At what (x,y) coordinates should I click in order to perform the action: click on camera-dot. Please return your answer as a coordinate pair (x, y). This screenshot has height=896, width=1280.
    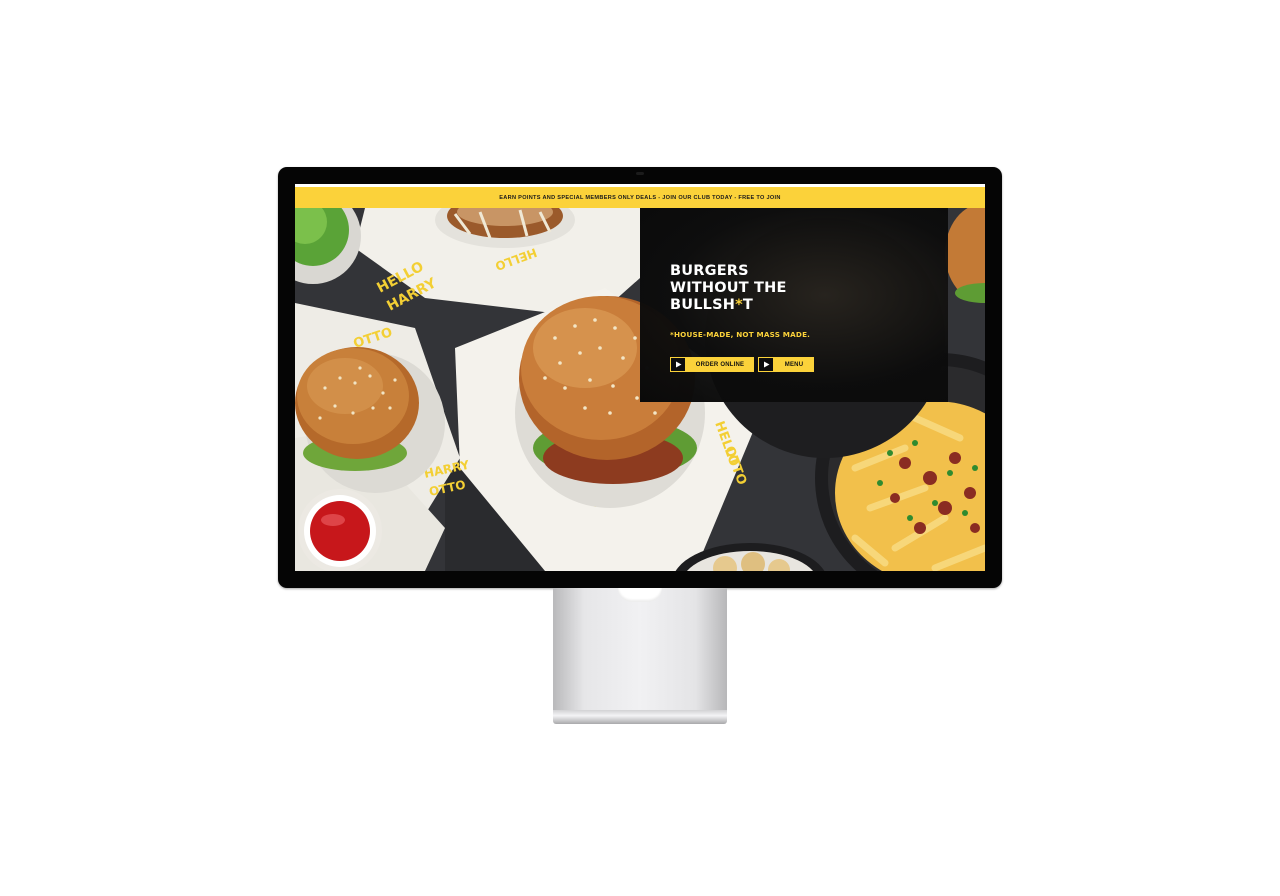
    Looking at the image, I should click on (640, 173).